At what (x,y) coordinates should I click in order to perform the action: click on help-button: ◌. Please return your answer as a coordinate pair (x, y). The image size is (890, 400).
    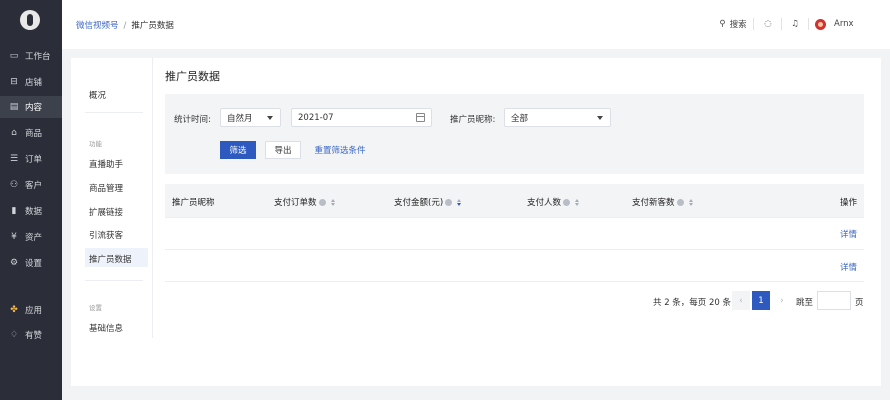
    Looking at the image, I should click on (768, 24).